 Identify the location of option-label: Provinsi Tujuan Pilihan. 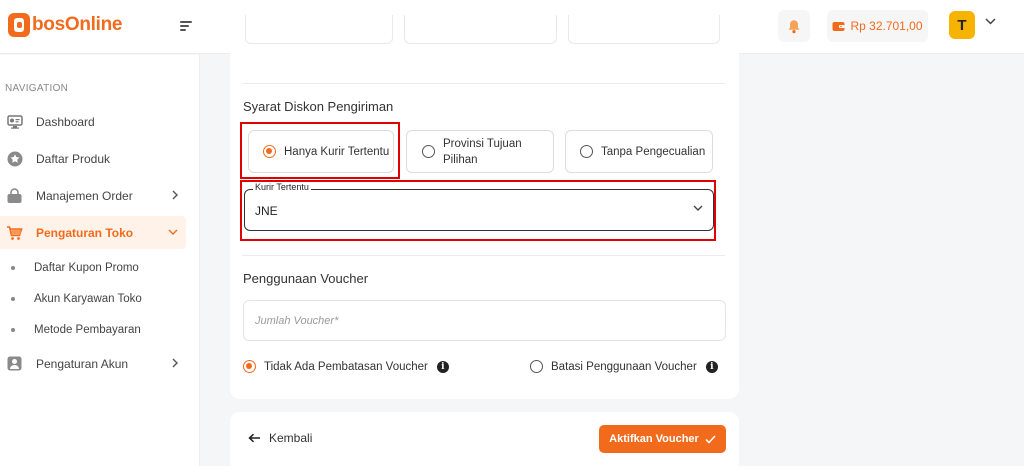
(482, 151).